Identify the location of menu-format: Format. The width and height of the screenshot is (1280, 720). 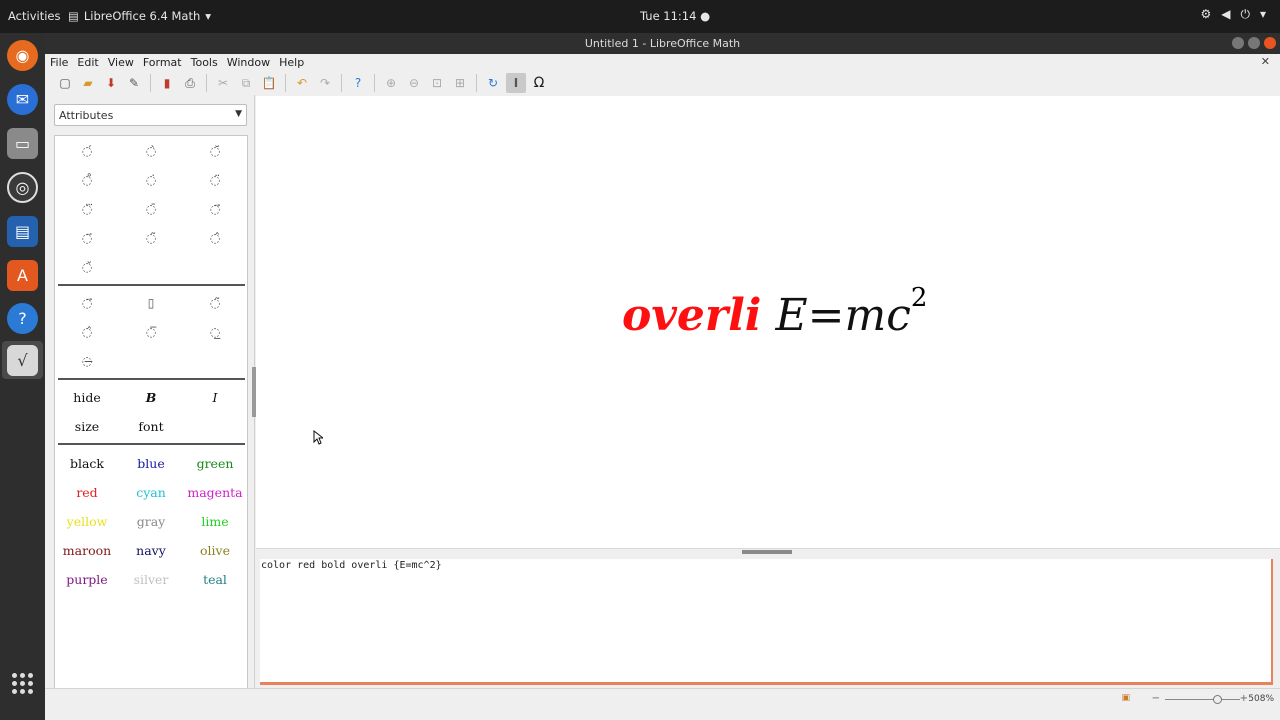
(162, 62).